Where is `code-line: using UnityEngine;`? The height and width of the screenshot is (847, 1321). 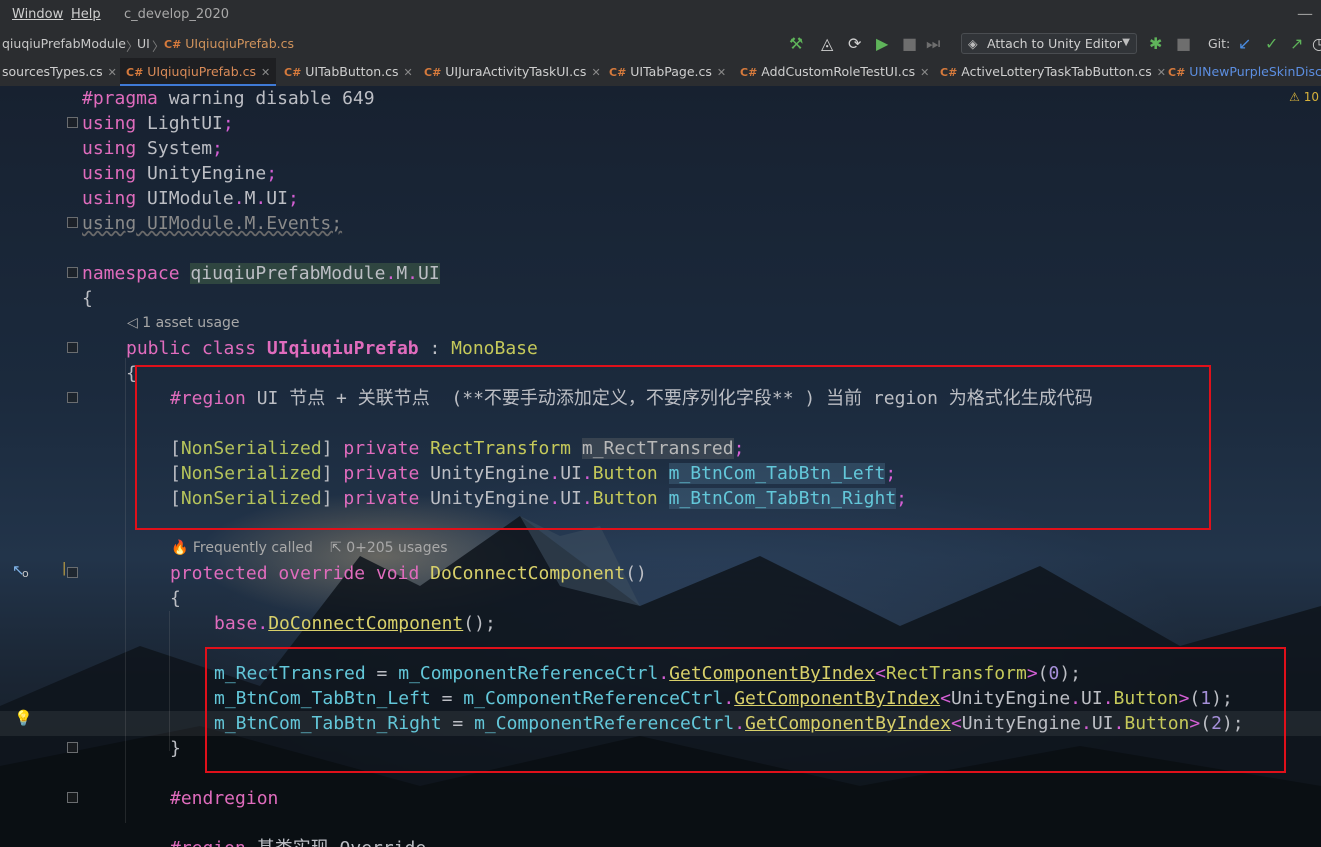
code-line: using UnityEngine; is located at coordinates (180, 173).